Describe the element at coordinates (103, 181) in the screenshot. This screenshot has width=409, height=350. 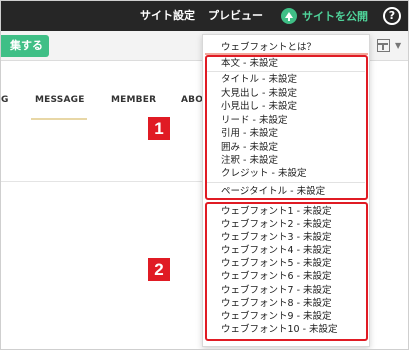
I see `content-divider` at that location.